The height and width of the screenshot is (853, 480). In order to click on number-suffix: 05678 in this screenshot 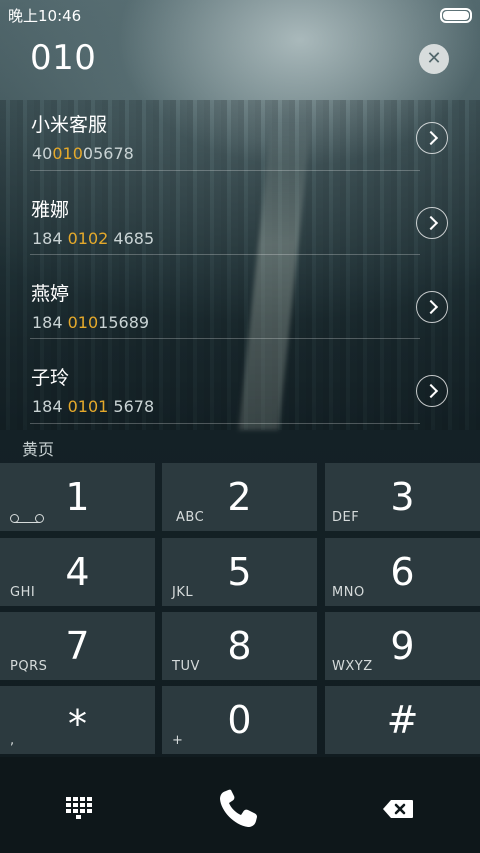, I will do `click(108, 153)`.